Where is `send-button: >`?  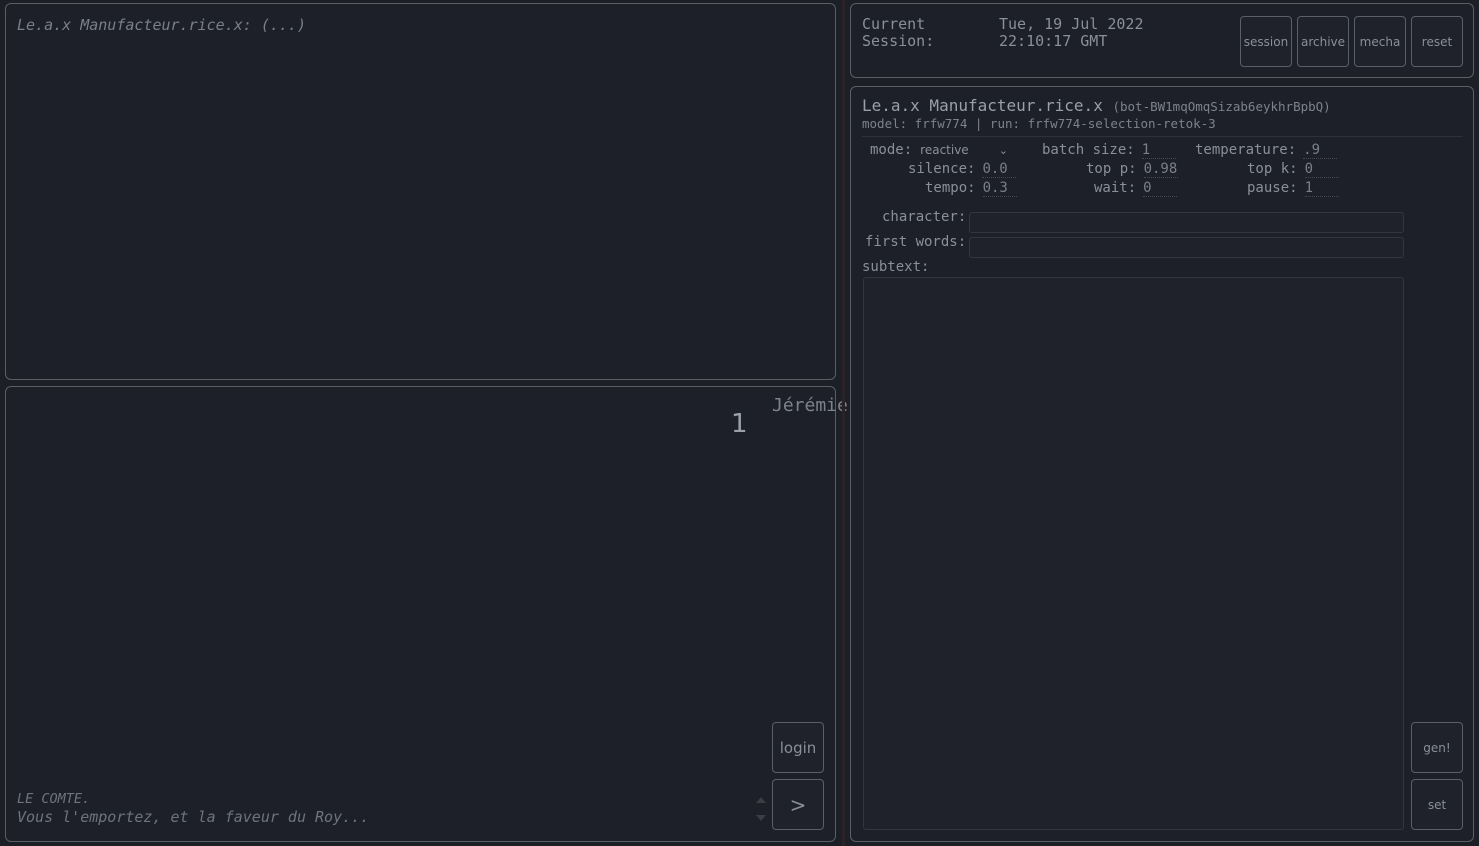 send-button: > is located at coordinates (798, 804).